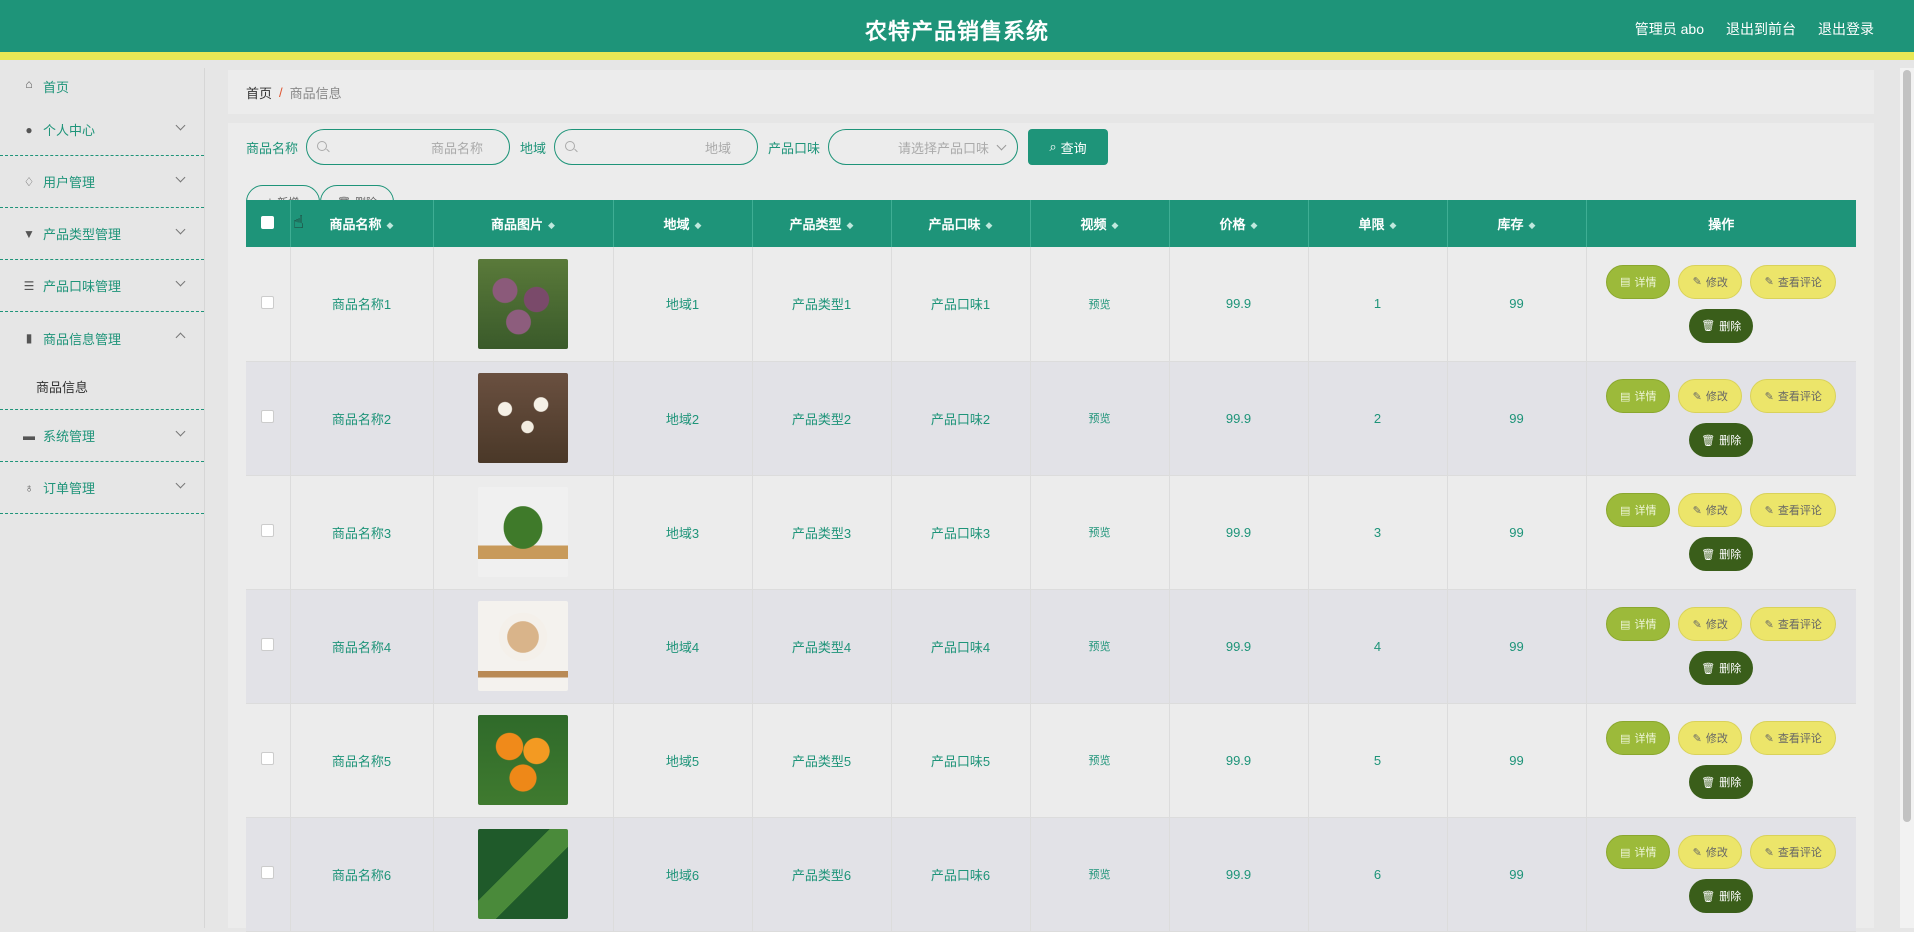 This screenshot has width=1914, height=932. I want to click on breadcrumb-home: 首页, so click(259, 92).